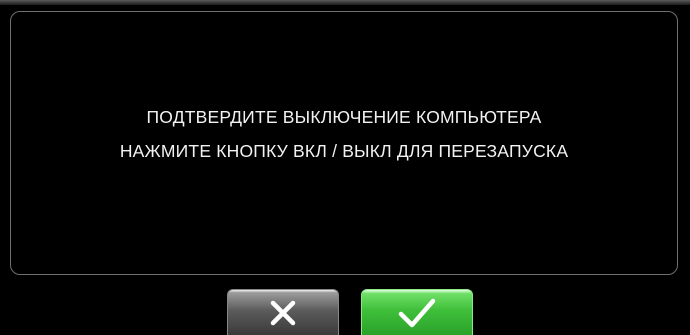 The width and height of the screenshot is (690, 335). I want to click on confirm-button, so click(417, 312).